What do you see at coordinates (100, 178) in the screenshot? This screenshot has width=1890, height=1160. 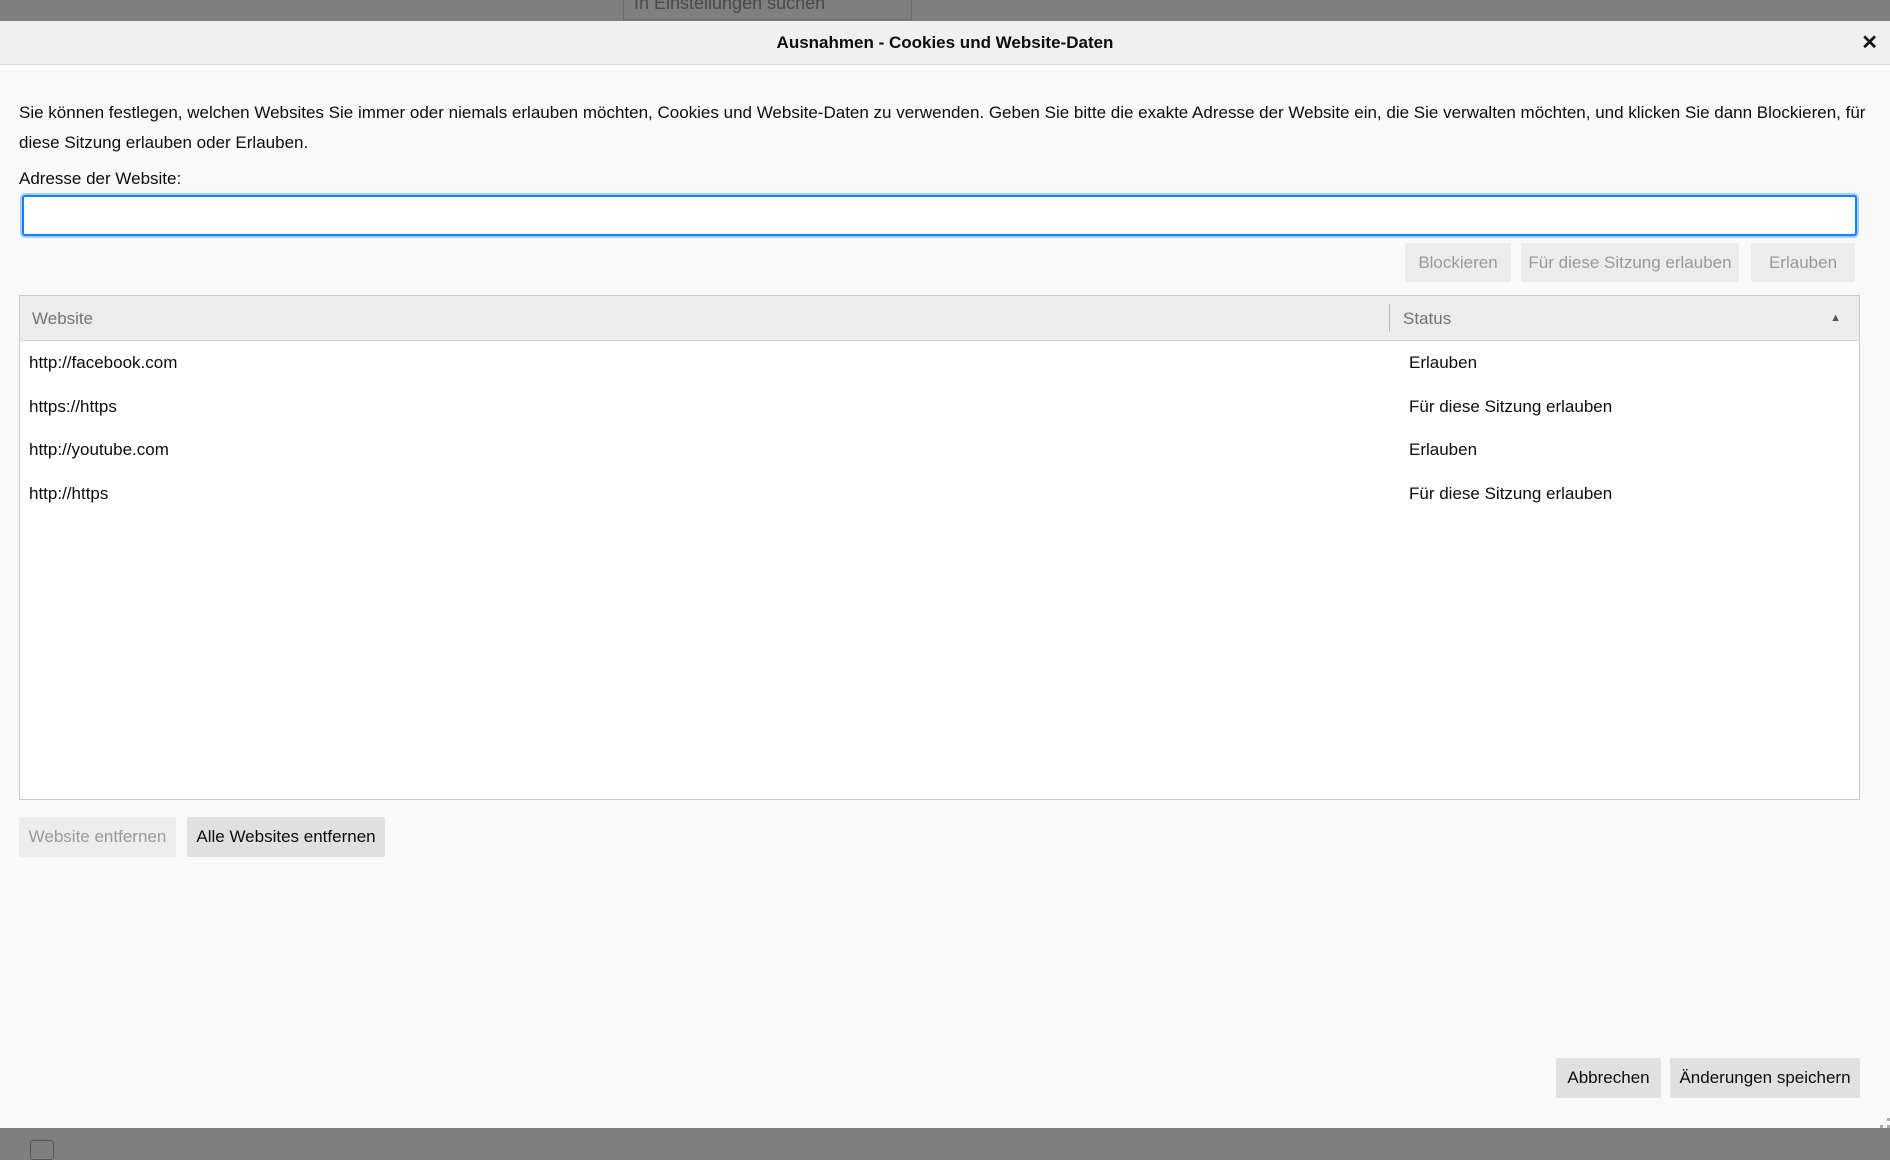 I see `address-label: Adresse der Website:` at bounding box center [100, 178].